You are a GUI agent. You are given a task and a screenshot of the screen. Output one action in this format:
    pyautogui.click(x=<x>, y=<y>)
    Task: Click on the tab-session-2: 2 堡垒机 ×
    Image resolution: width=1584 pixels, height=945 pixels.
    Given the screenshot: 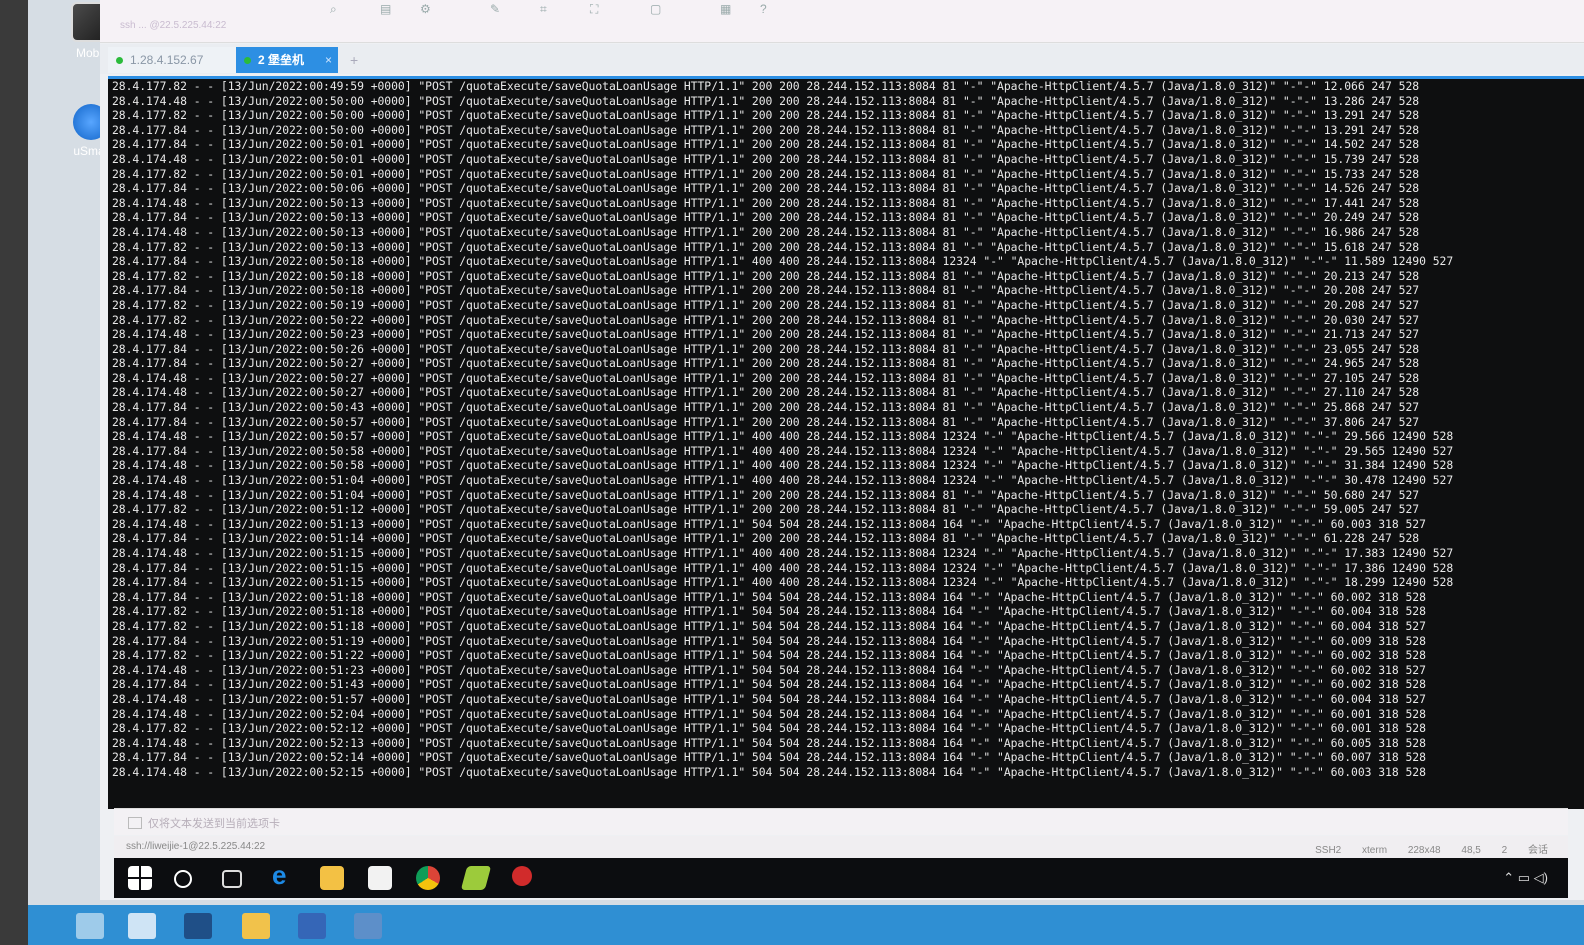 What is the action you would take?
    pyautogui.click(x=287, y=60)
    